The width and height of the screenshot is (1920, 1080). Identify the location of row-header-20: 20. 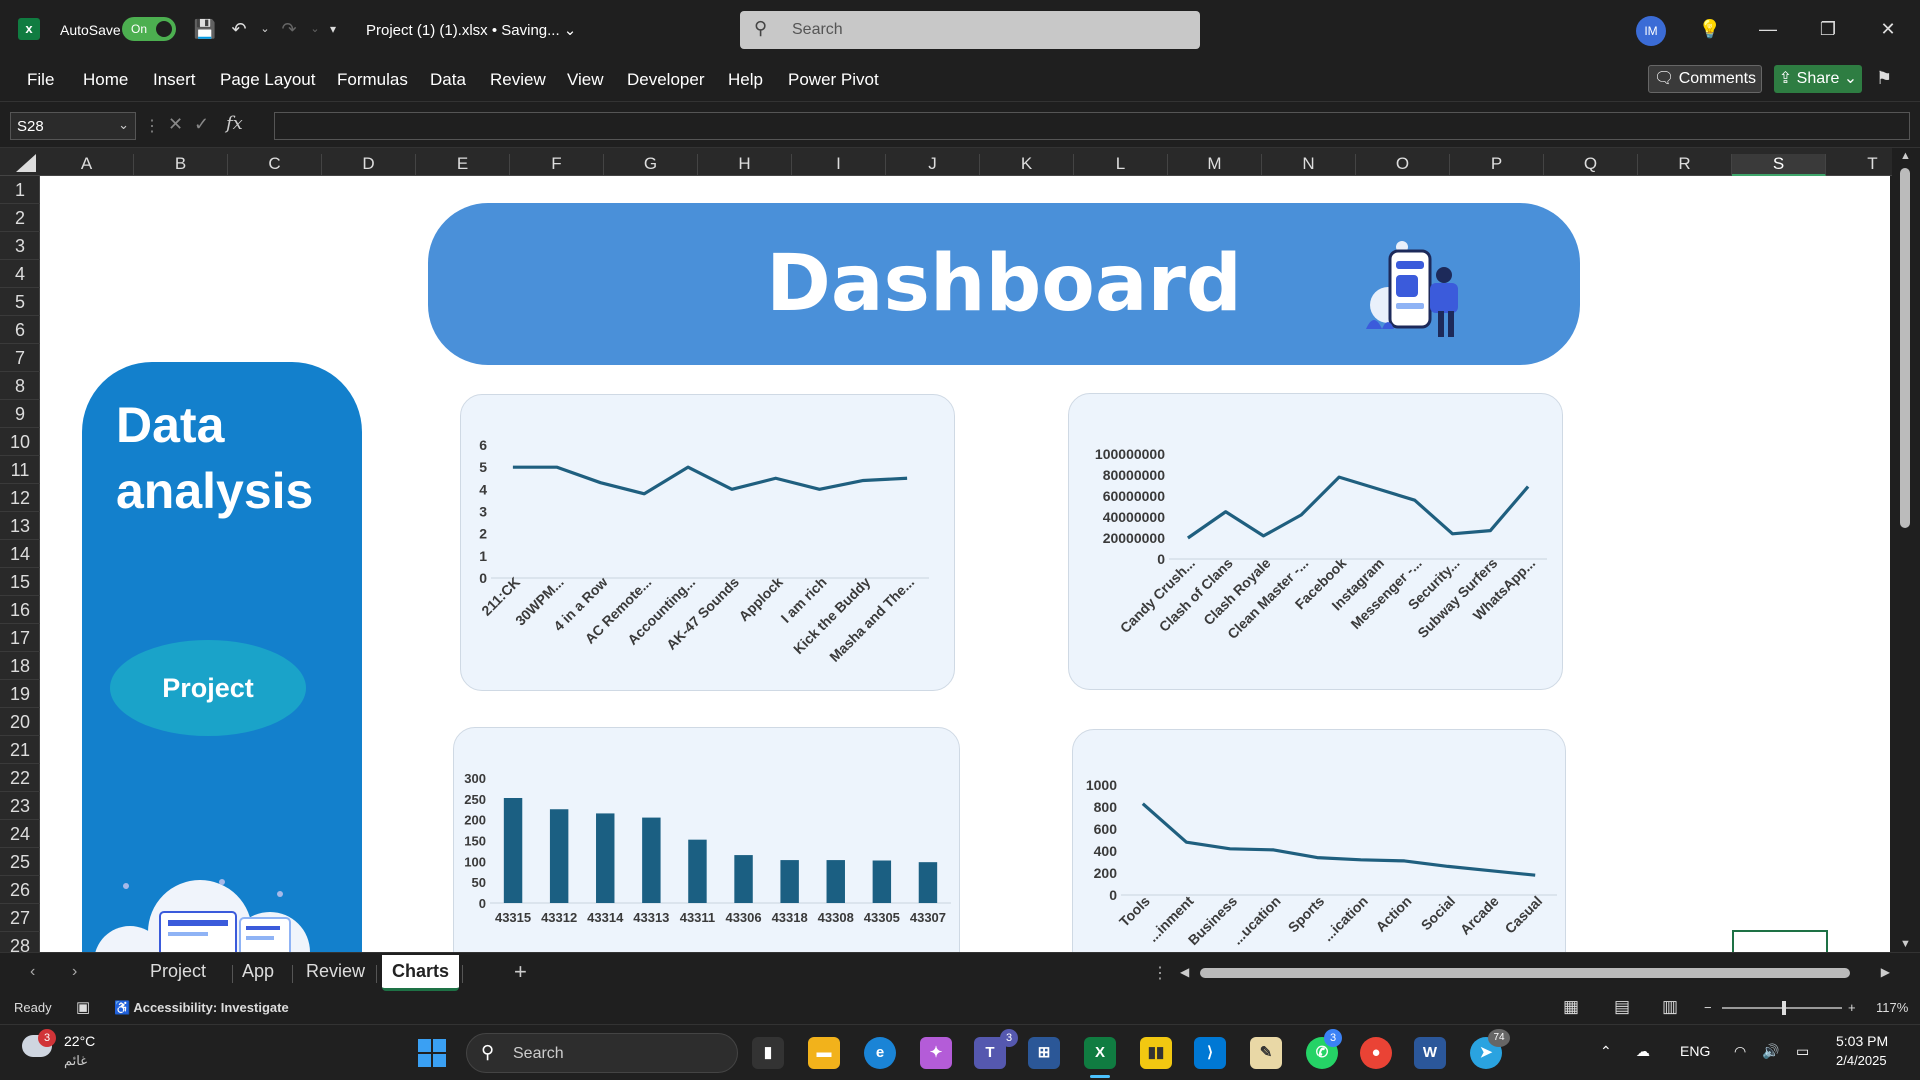
(20, 722).